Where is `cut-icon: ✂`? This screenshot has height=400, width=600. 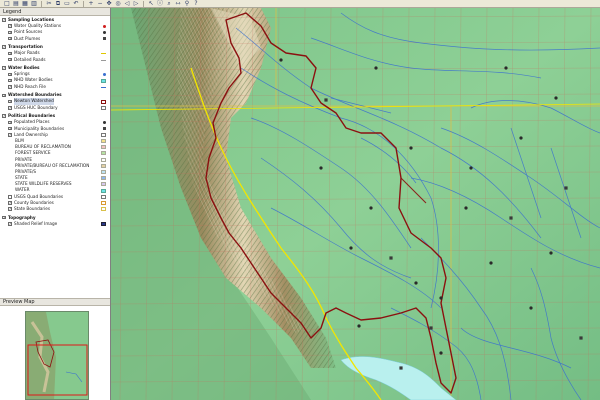 cut-icon: ✂ is located at coordinates (49, 3).